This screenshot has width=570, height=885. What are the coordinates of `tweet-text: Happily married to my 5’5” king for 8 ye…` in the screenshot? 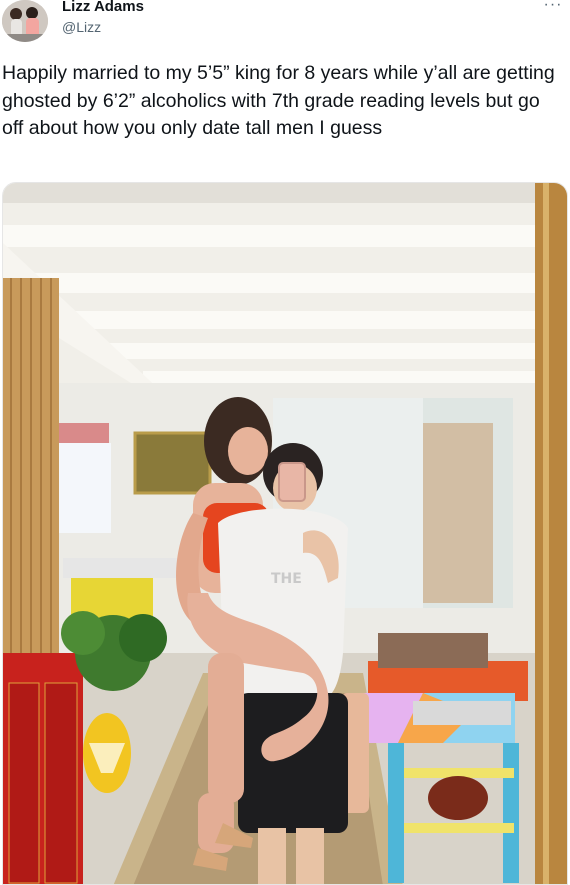 It's located at (278, 100).